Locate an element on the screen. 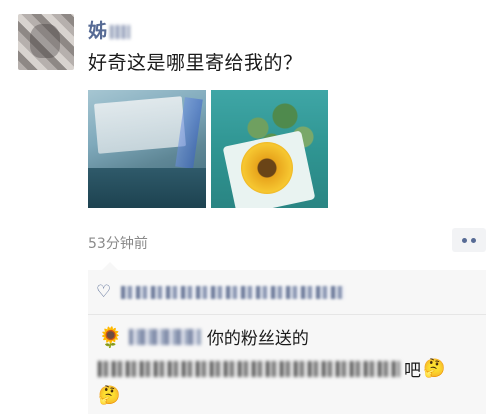  author-name: 姊 is located at coordinates (109, 29).